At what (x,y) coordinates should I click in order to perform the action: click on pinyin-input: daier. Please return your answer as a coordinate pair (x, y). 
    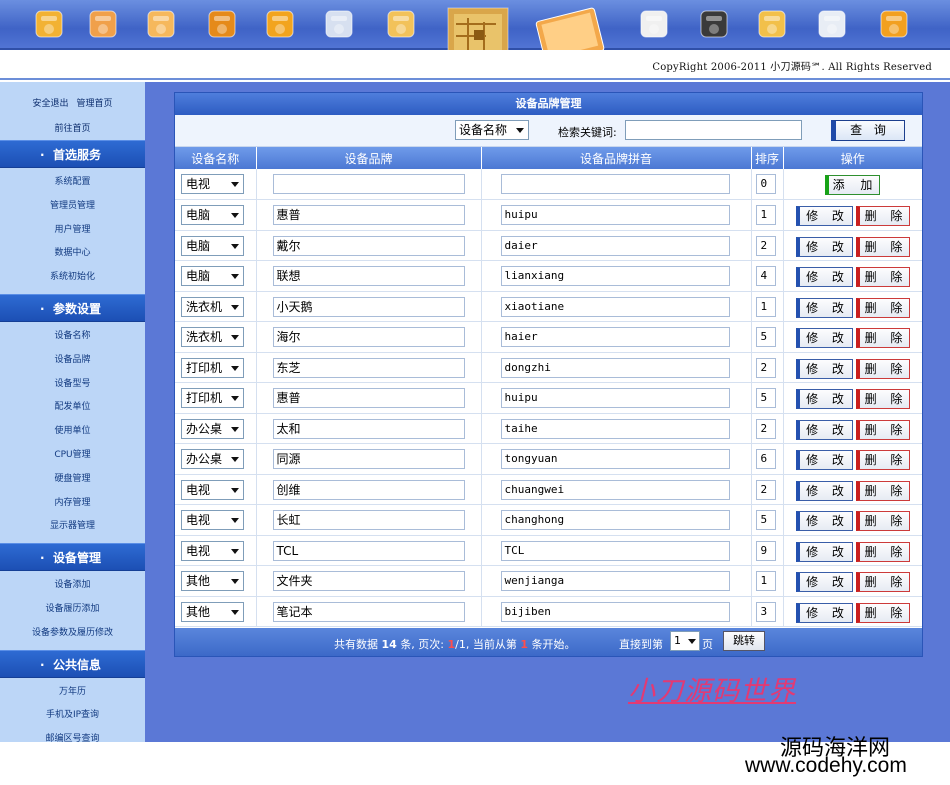
    Looking at the image, I should click on (615, 245).